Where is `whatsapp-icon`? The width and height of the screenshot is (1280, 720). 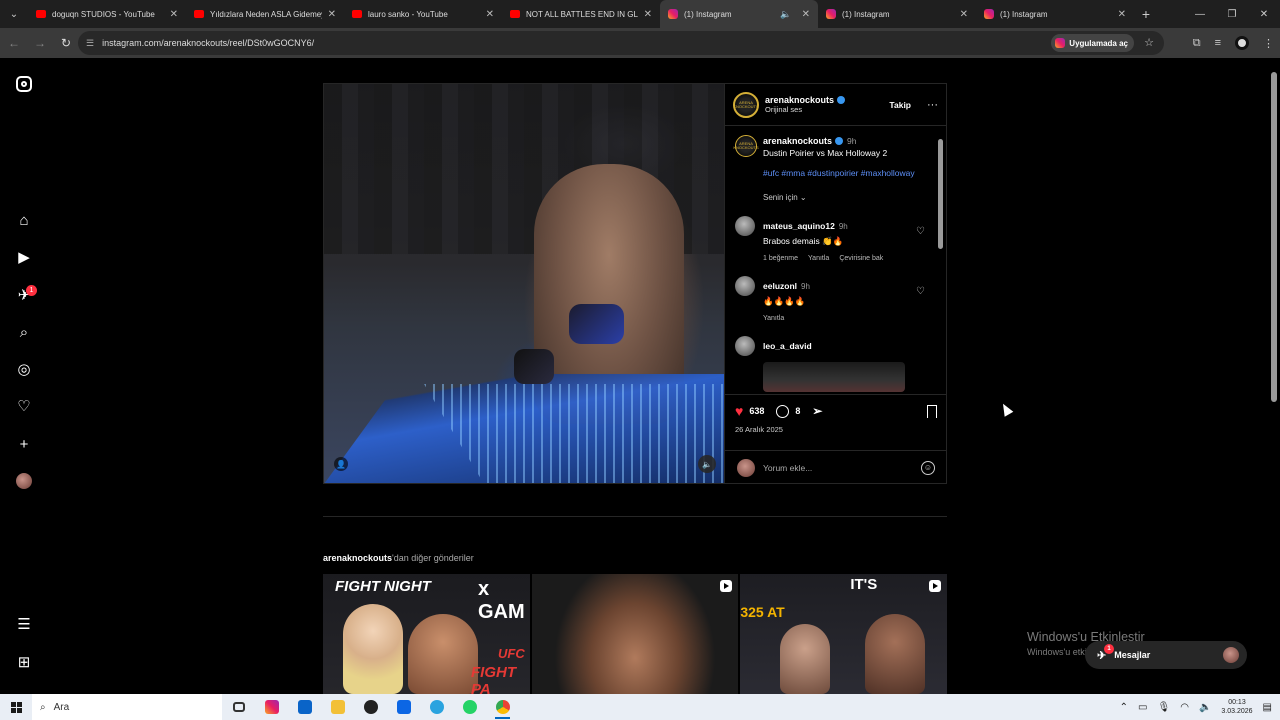
whatsapp-icon is located at coordinates (469, 707).